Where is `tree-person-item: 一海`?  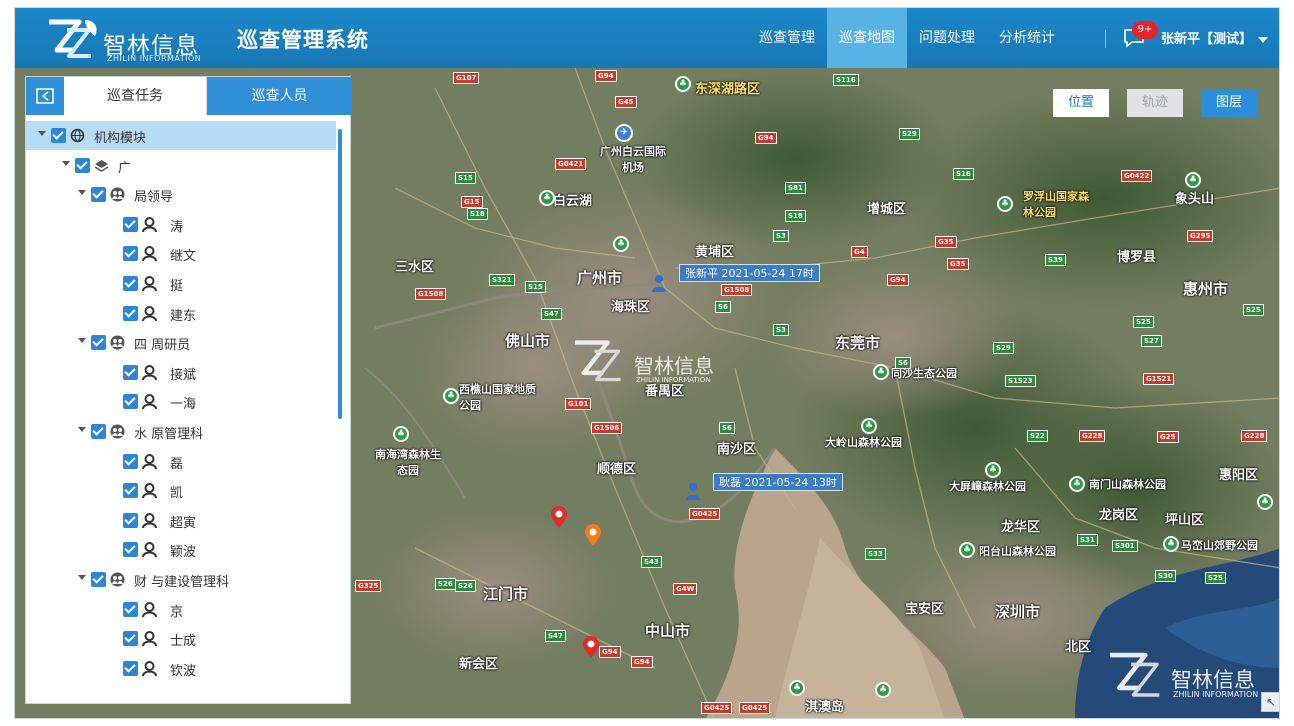
tree-person-item: 一海 is located at coordinates (181, 401).